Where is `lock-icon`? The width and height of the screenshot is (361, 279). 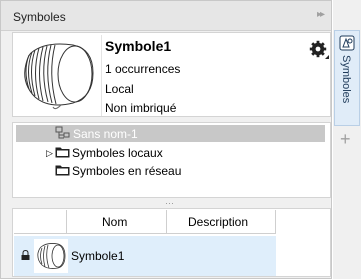
lock-icon is located at coordinates (25, 255).